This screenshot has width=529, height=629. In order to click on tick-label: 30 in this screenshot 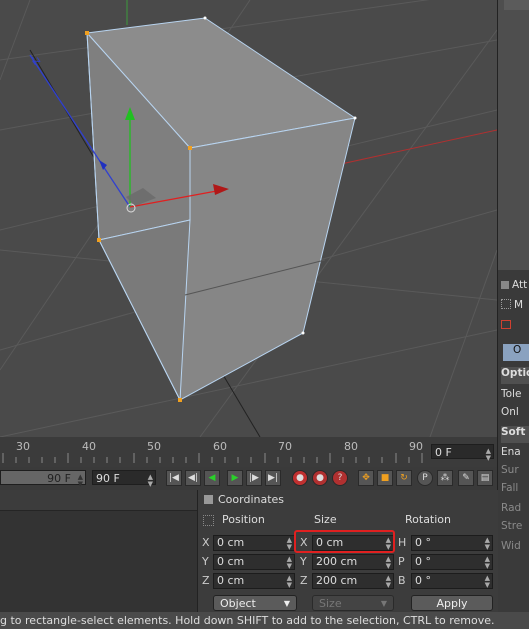, I will do `click(23, 446)`.